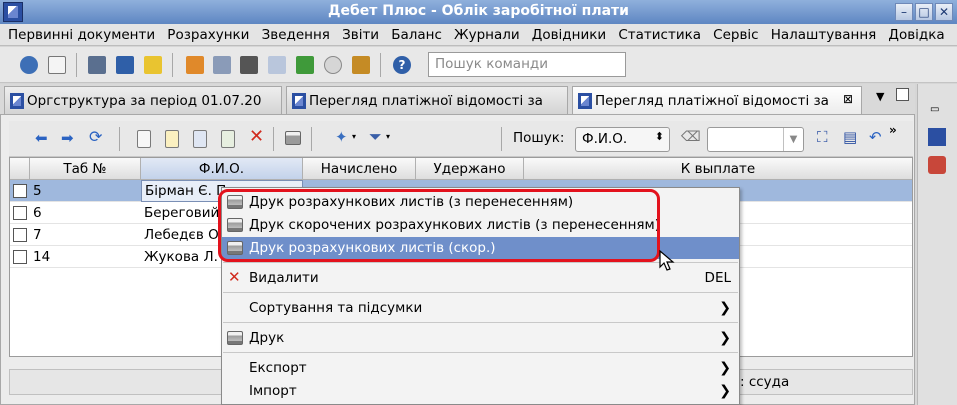 The width and height of the screenshot is (957, 405). Describe the element at coordinates (480, 308) in the screenshot. I see `menu-item-sort-totals: Сортування та підсумки ❯` at that location.